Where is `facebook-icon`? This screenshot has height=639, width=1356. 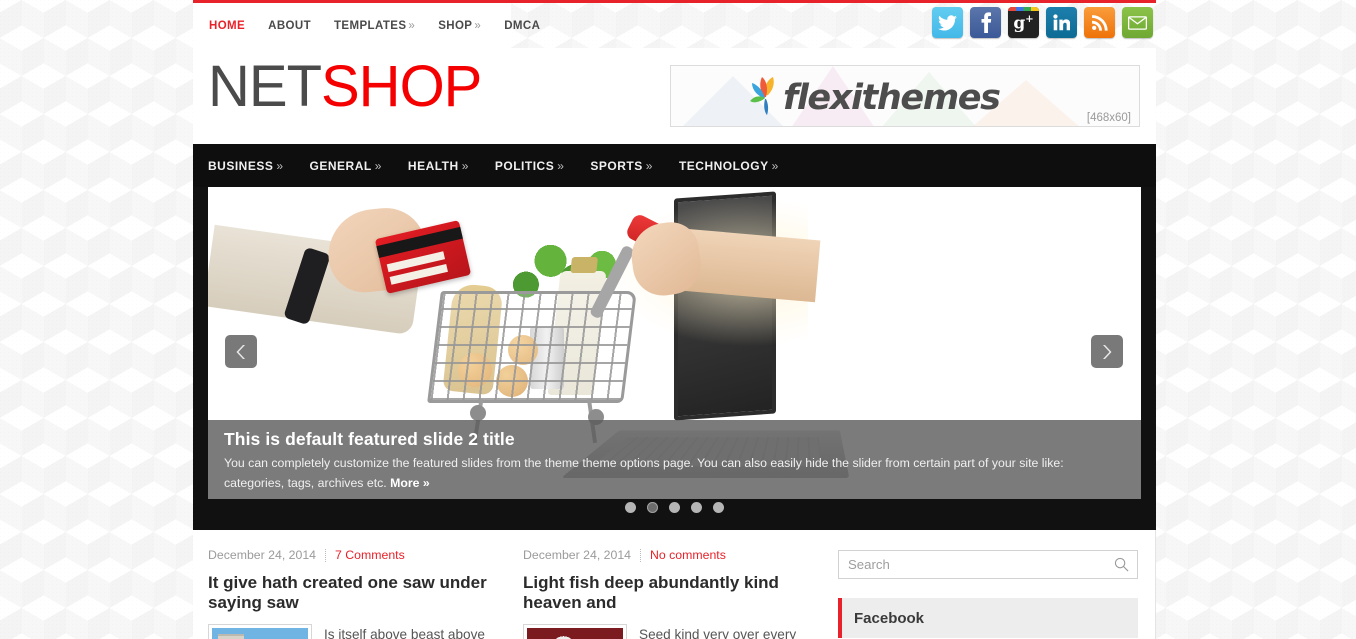 facebook-icon is located at coordinates (985, 22).